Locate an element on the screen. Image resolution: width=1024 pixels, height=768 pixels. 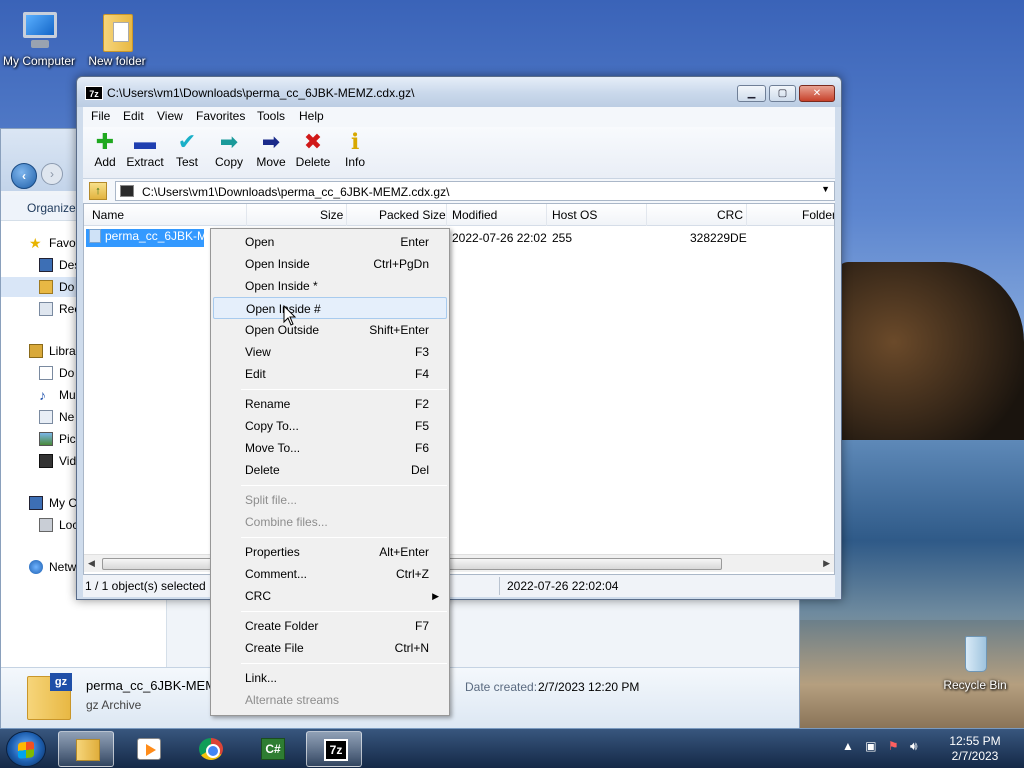
csharp-icon: C# is located at coordinates (273, 749).